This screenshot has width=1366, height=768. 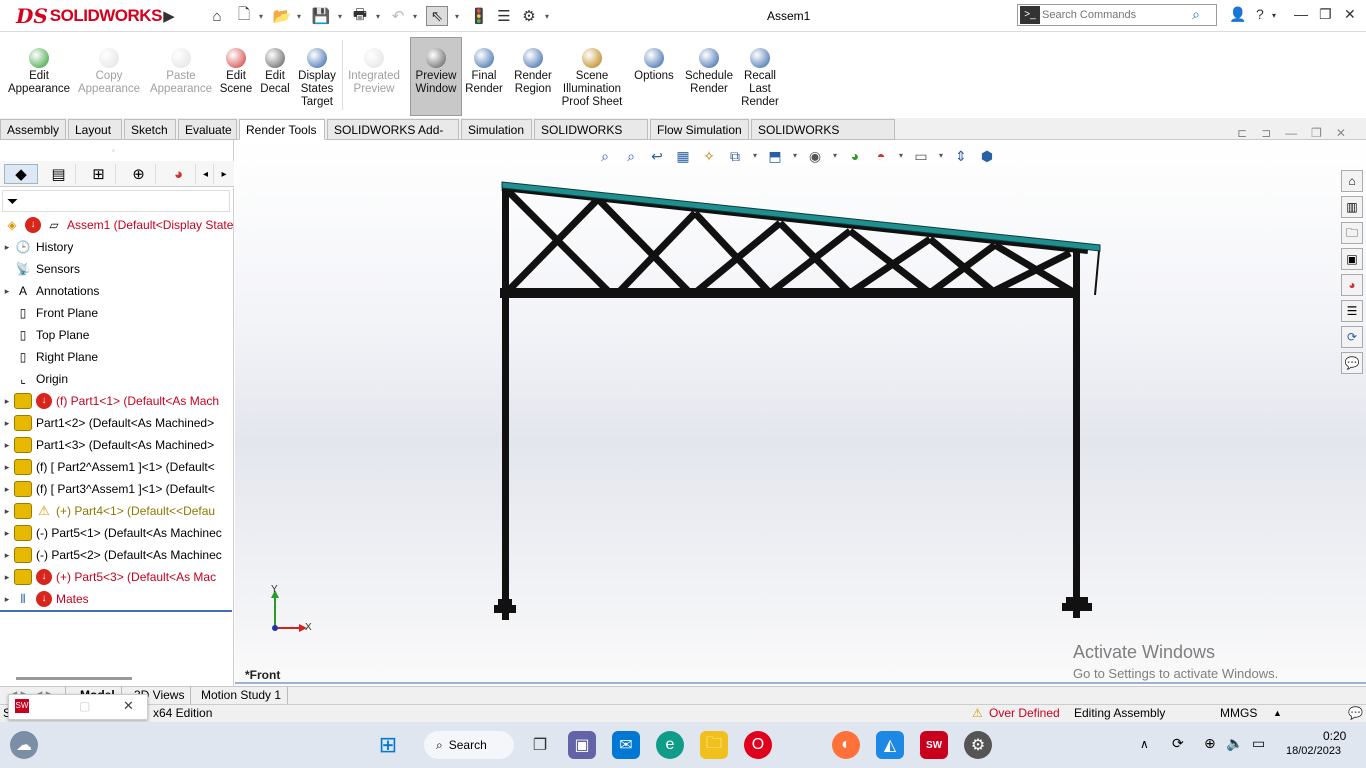 What do you see at coordinates (469, 745) in the screenshot?
I see `taskbar-search: ⌕ Search` at bounding box center [469, 745].